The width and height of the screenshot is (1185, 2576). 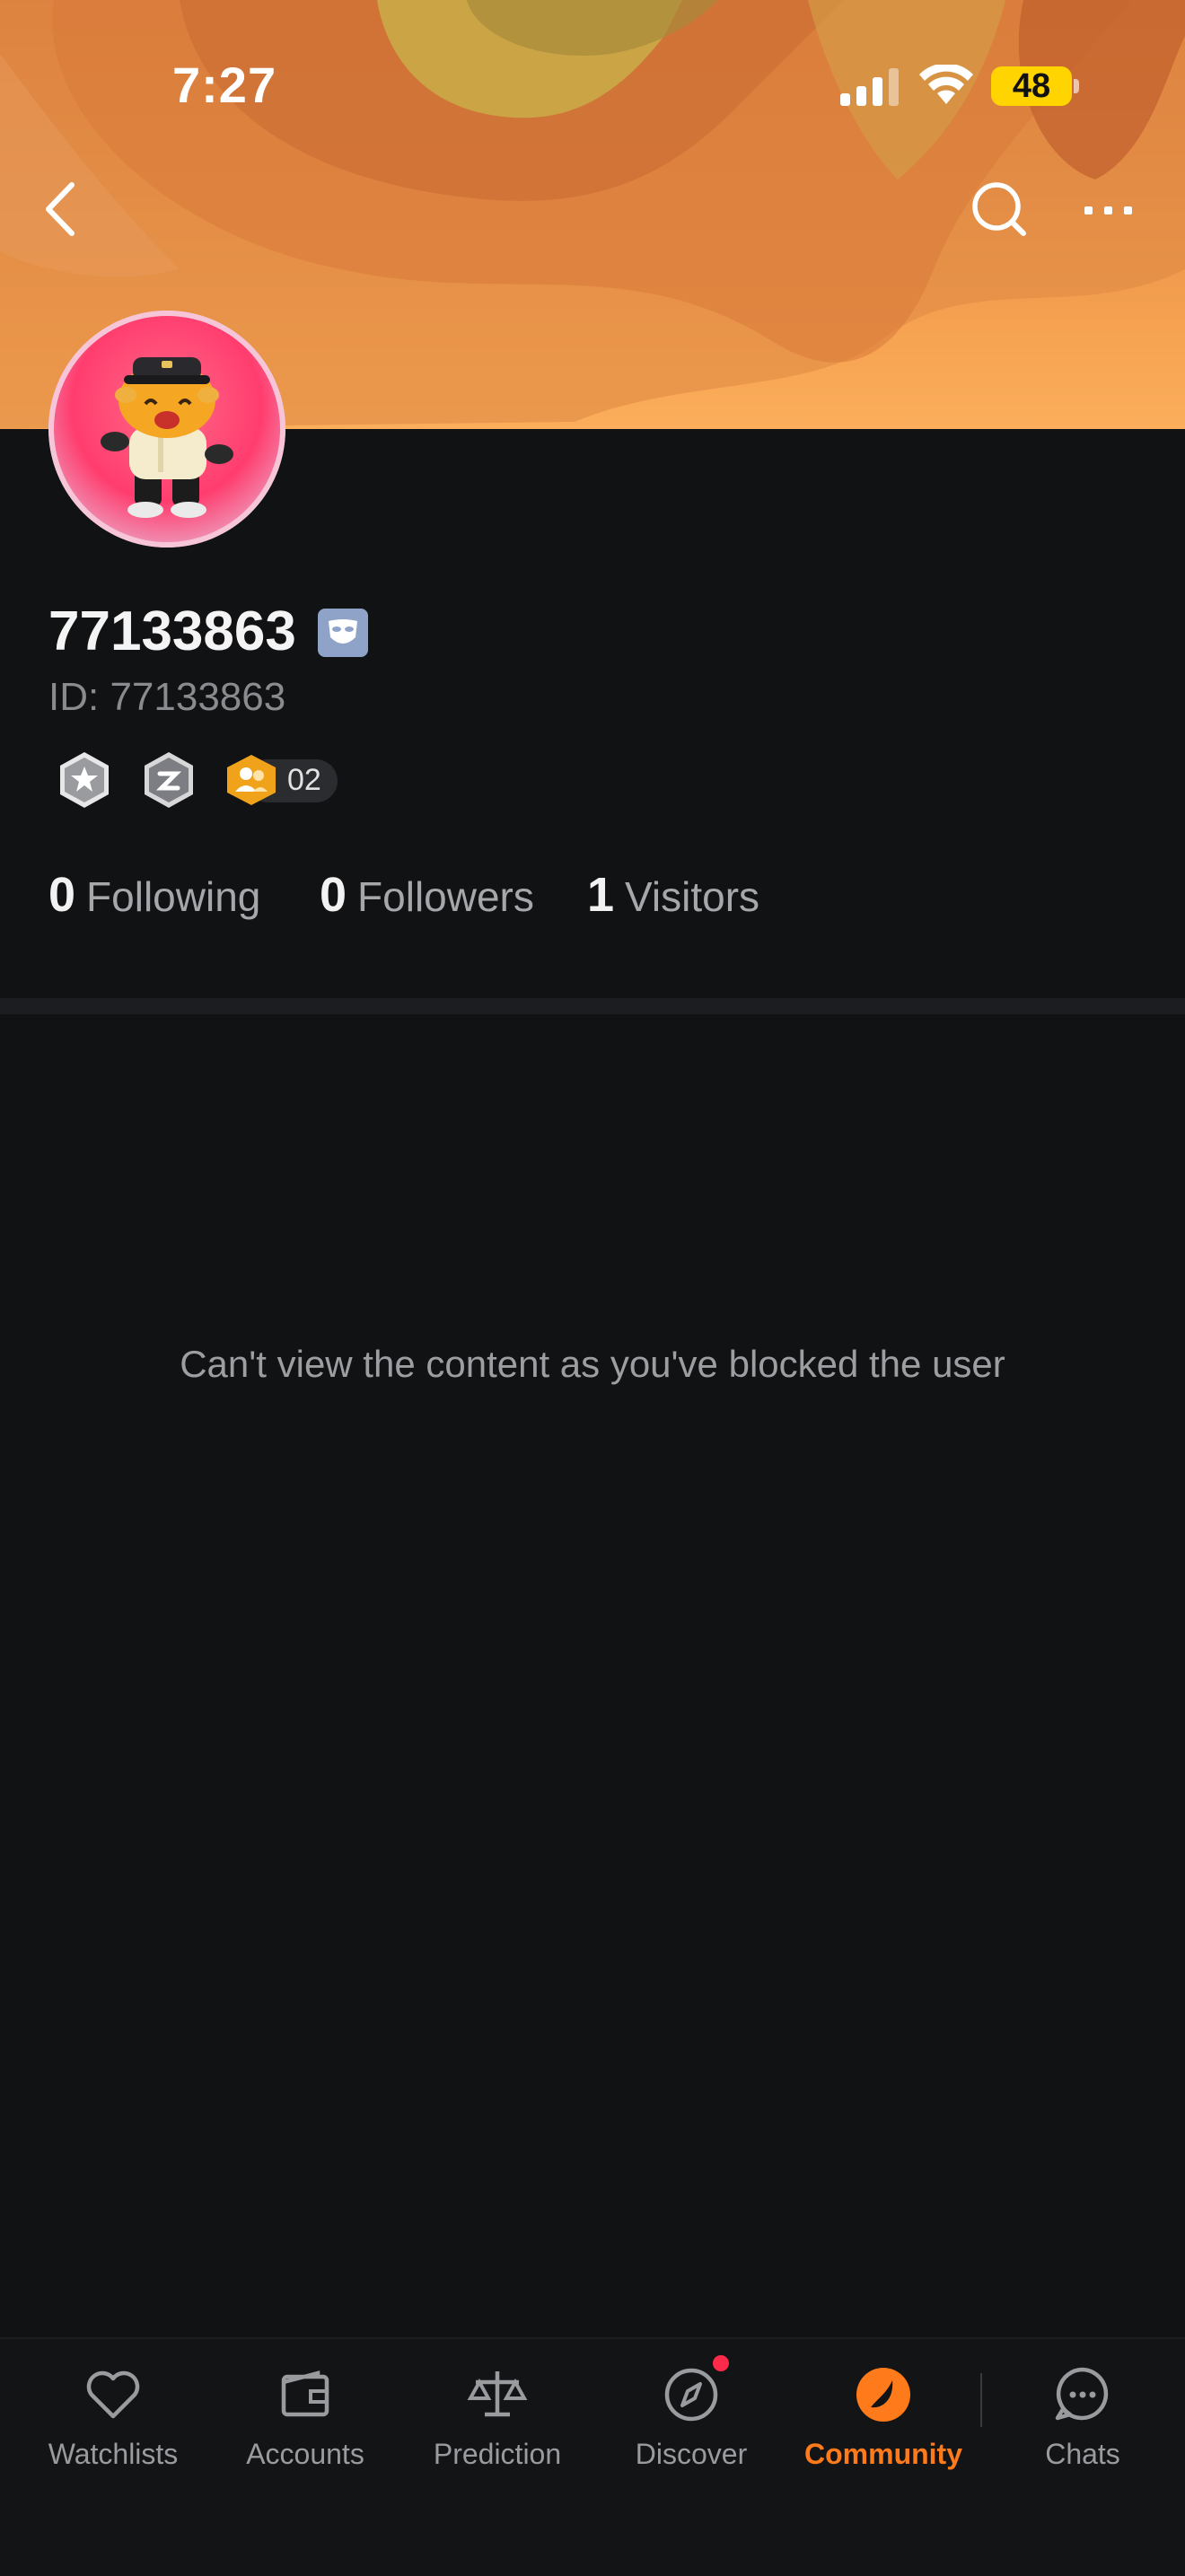 I want to click on star-badge-icon, so click(x=84, y=780).